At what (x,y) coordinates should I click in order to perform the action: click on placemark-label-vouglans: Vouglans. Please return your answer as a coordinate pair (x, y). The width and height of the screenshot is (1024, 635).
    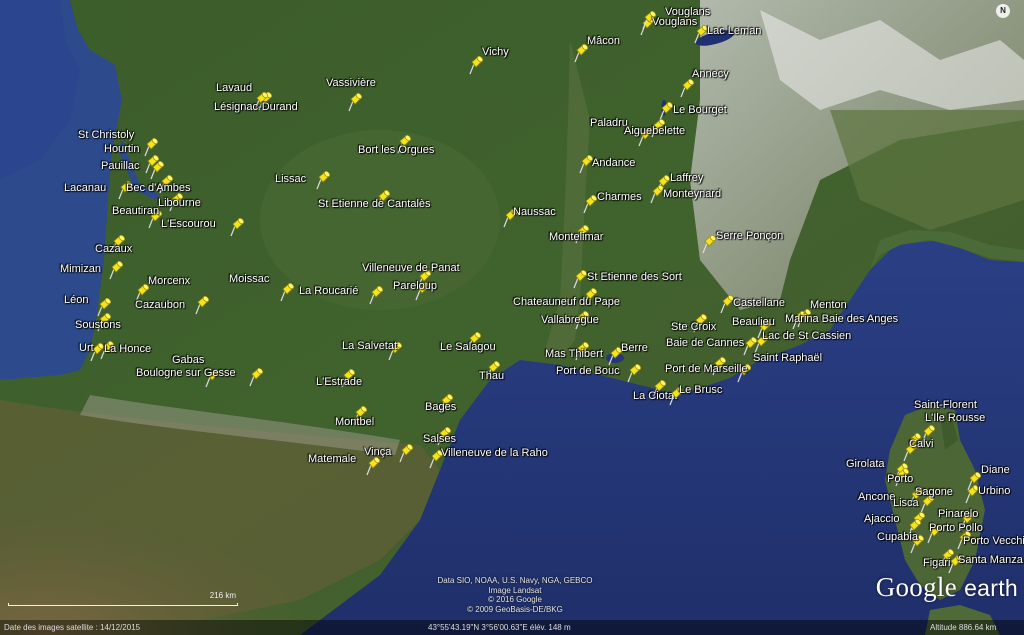
    Looking at the image, I should click on (674, 22).